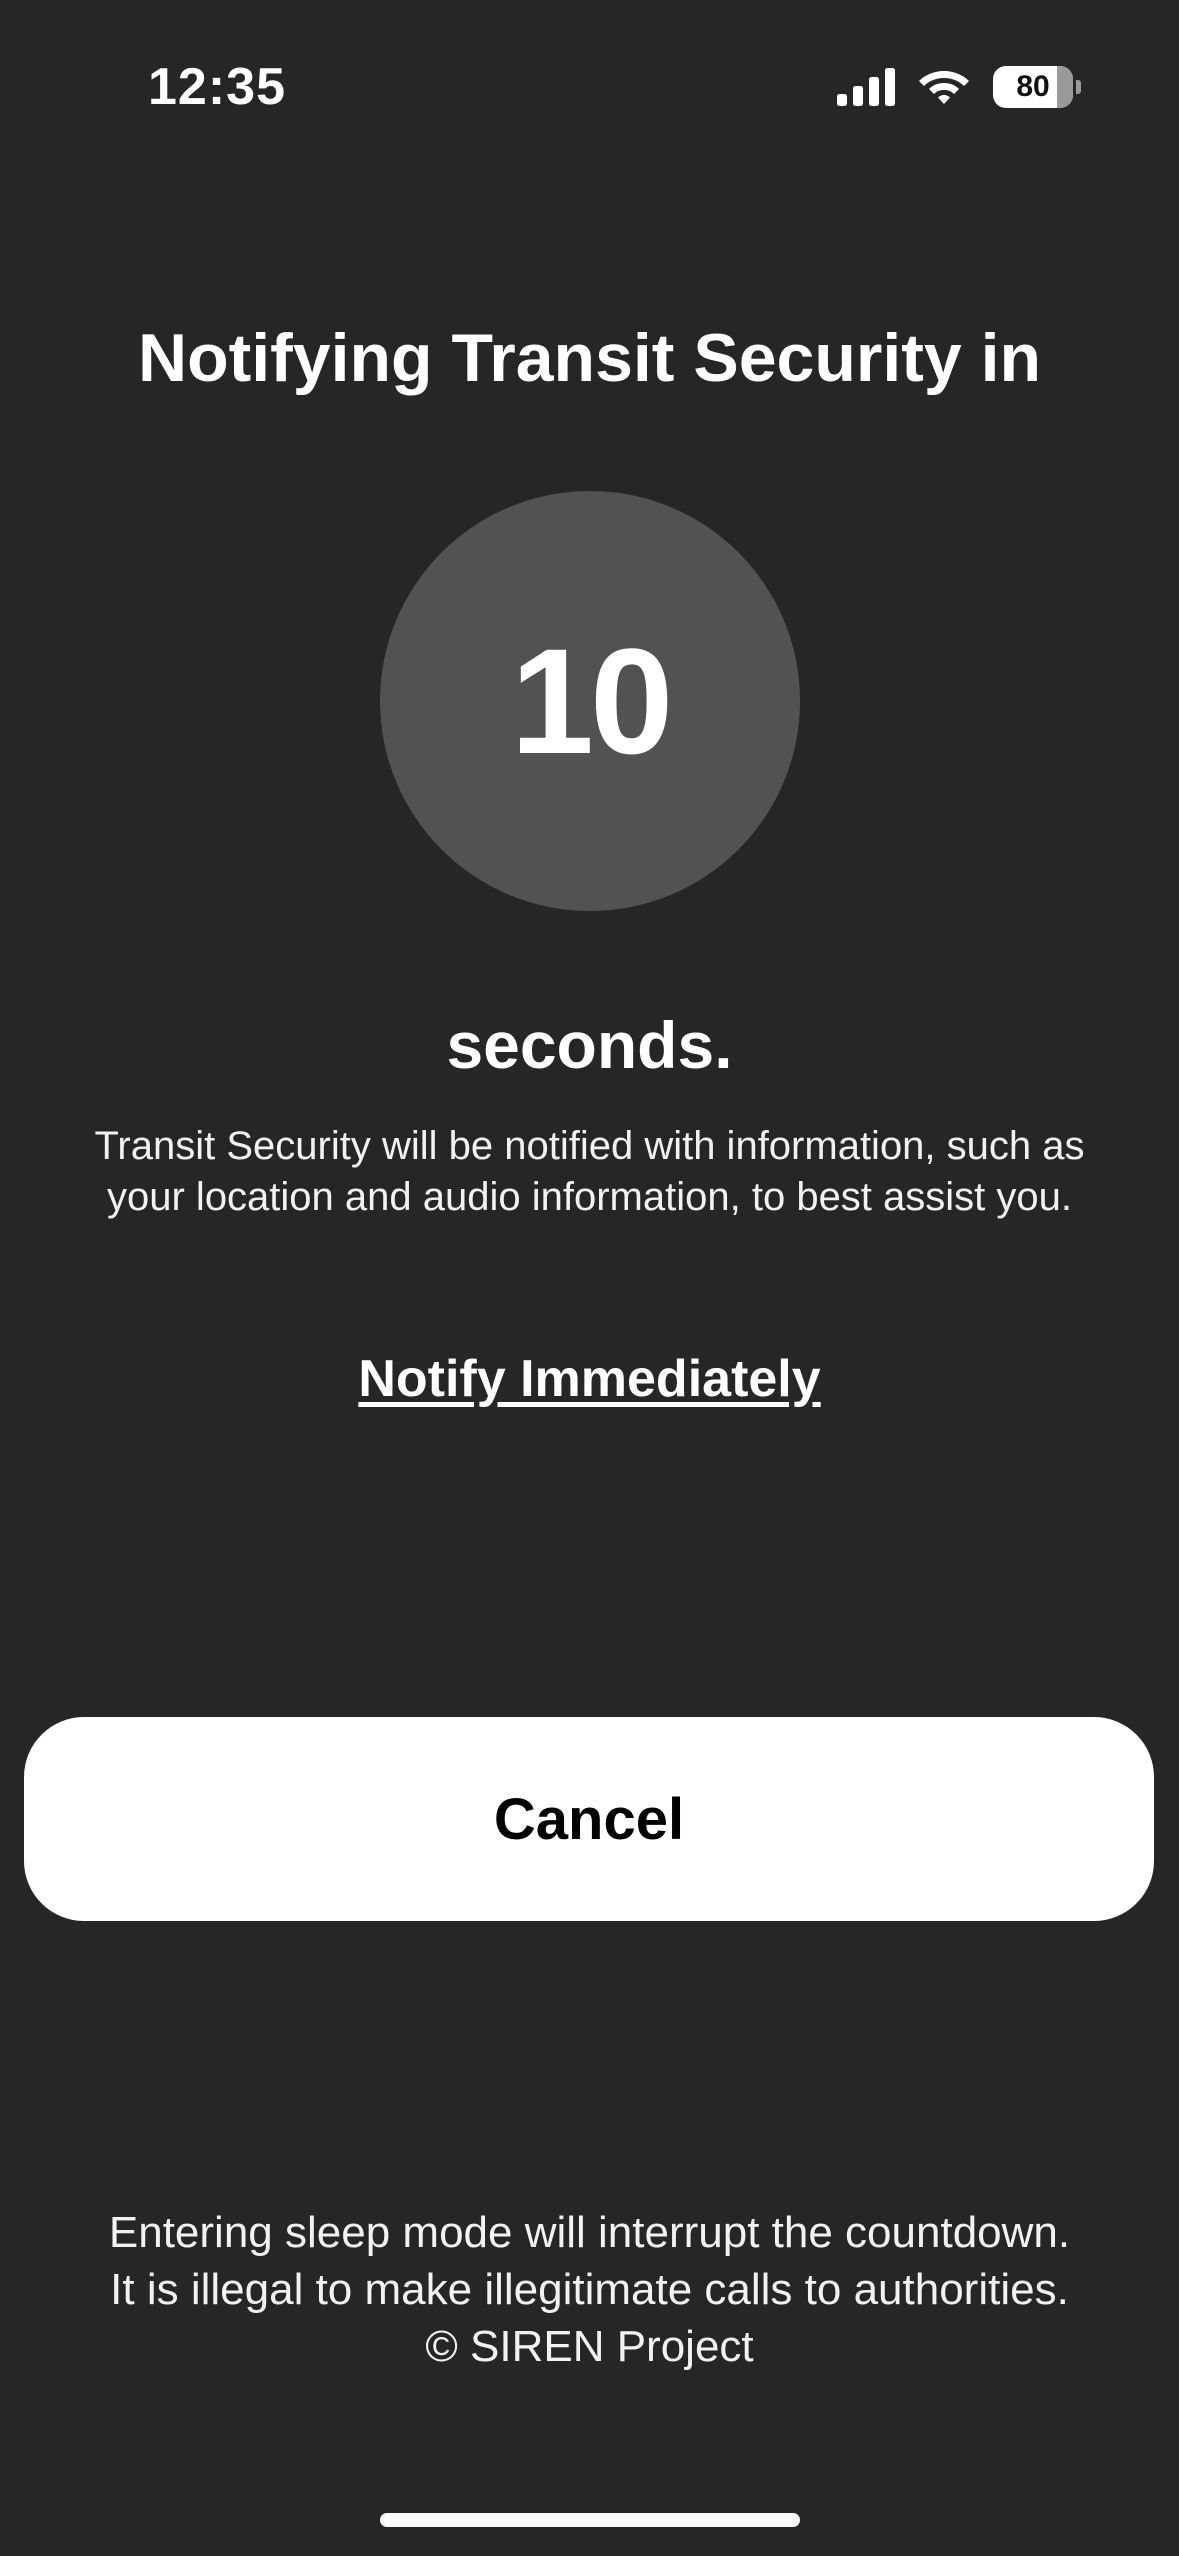 Image resolution: width=1179 pixels, height=2556 pixels. Describe the element at coordinates (589, 358) in the screenshot. I see `page-title: Notifying Transit Security in` at that location.